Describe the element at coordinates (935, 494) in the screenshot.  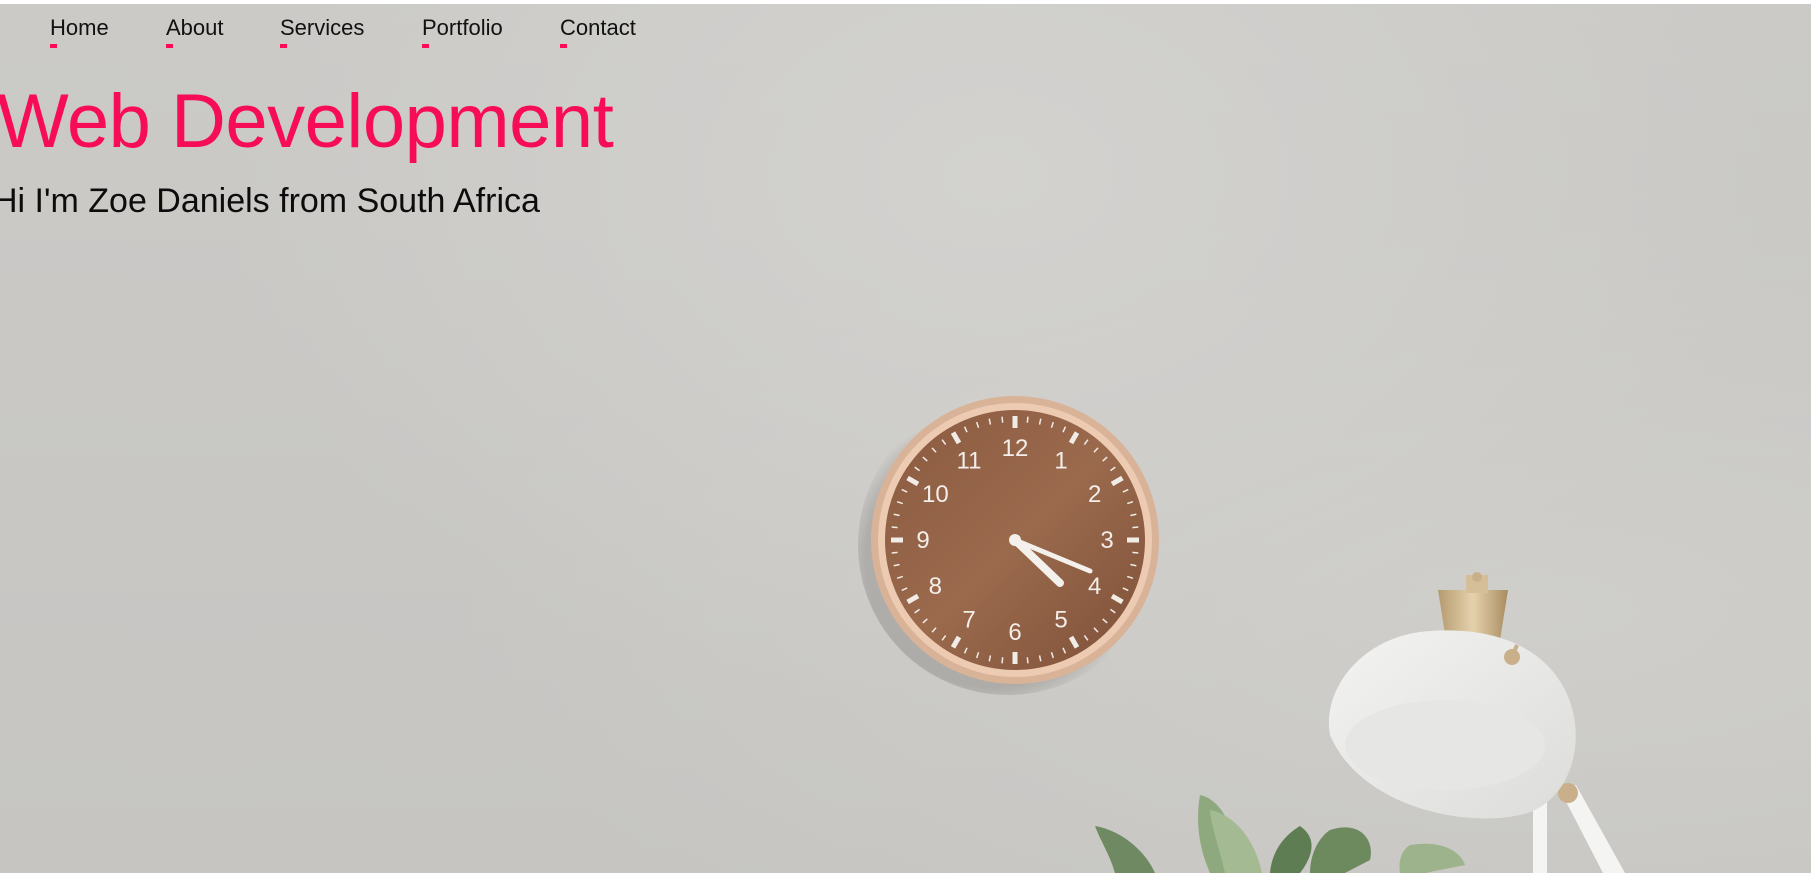
I see `clock-numeral: 10` at that location.